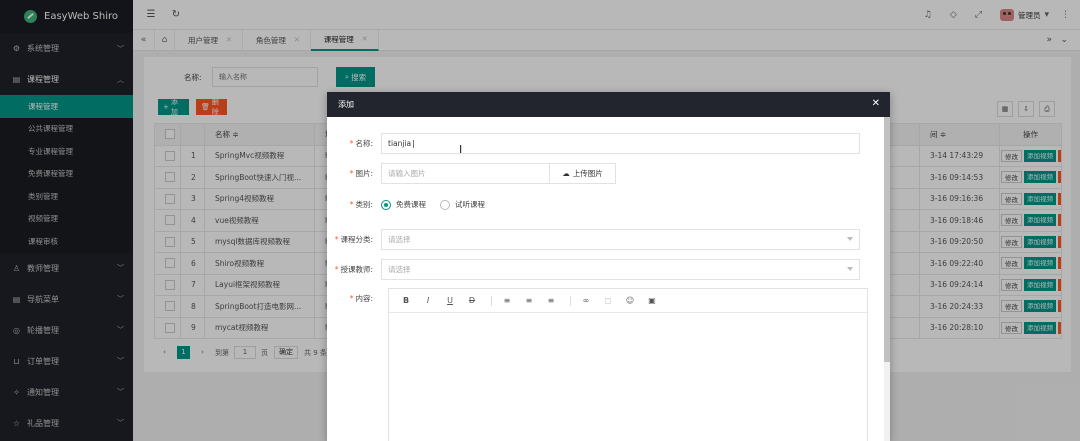 The height and width of the screenshot is (441, 1080). I want to click on link-icon: ∞, so click(586, 300).